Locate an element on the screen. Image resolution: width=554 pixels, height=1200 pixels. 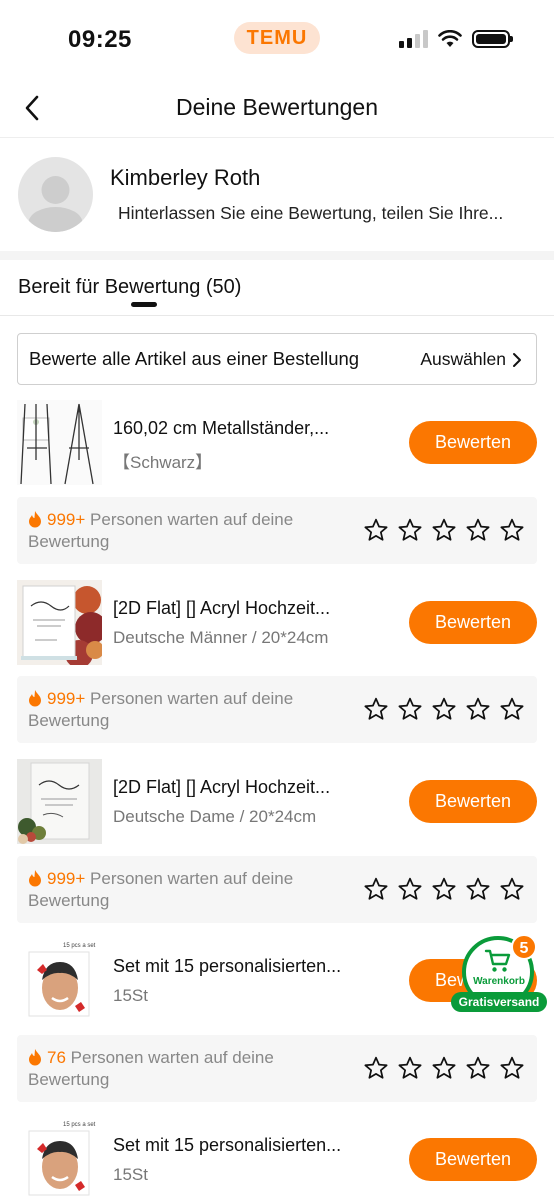
cart-count-badge: 5 is located at coordinates (524, 947).